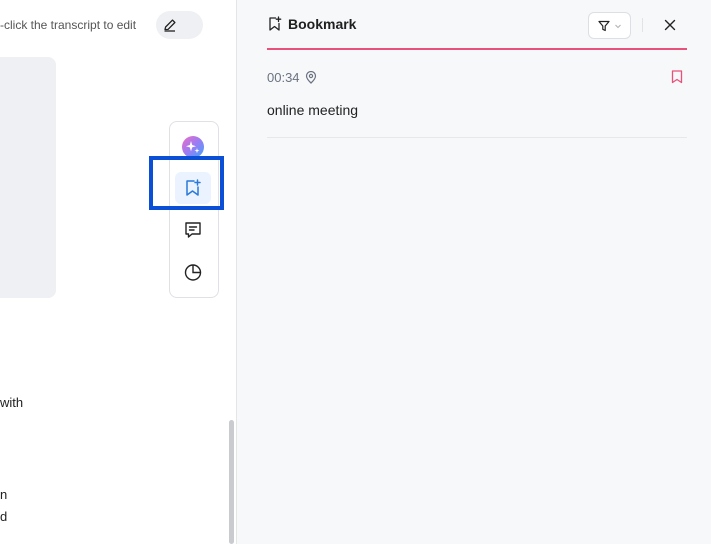 The width and height of the screenshot is (711, 544). Describe the element at coordinates (312, 110) in the screenshot. I see `bookmark-text: online meeting` at that location.